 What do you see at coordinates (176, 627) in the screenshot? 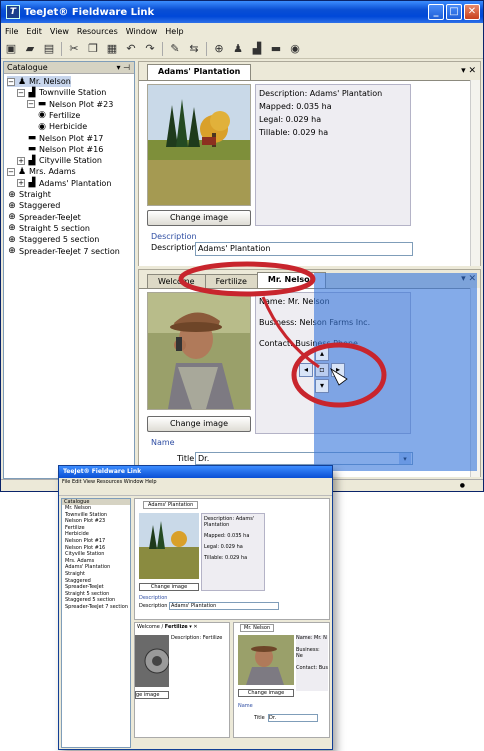
I see `thumbnail-tab-fertilize: Fertilize` at bounding box center [176, 627].